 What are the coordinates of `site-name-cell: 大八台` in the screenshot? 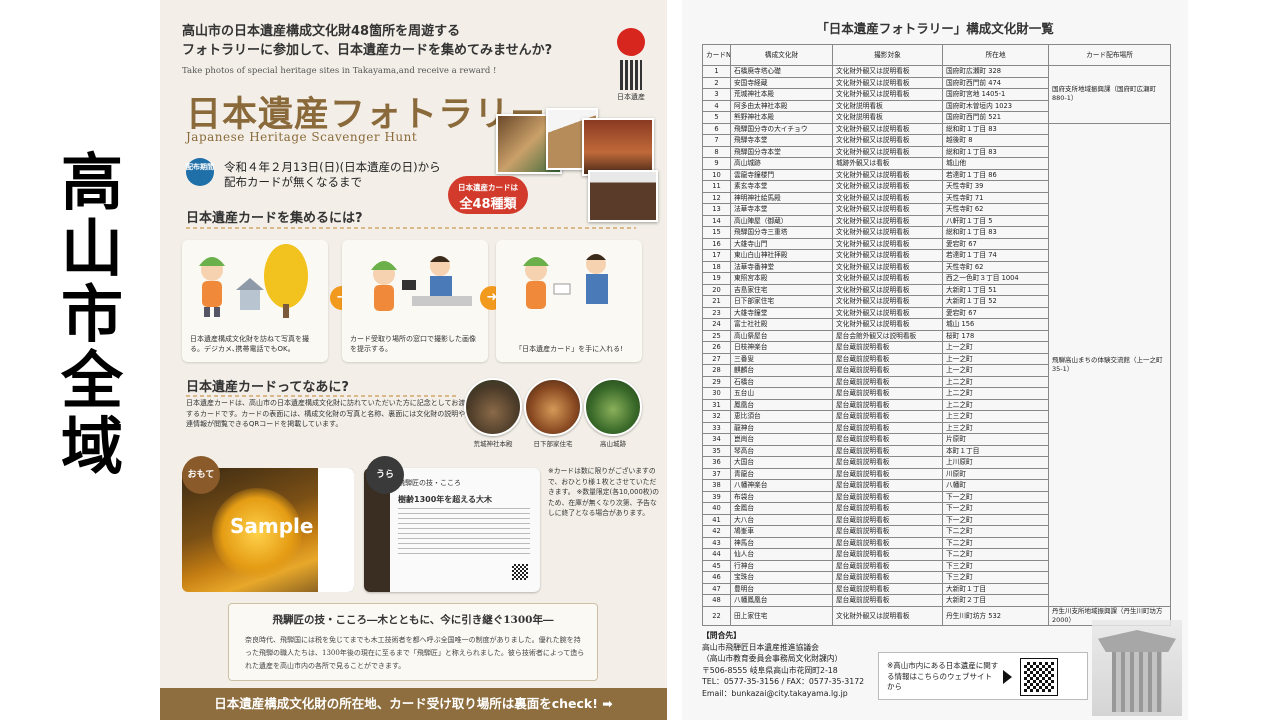 It's located at (781, 519).